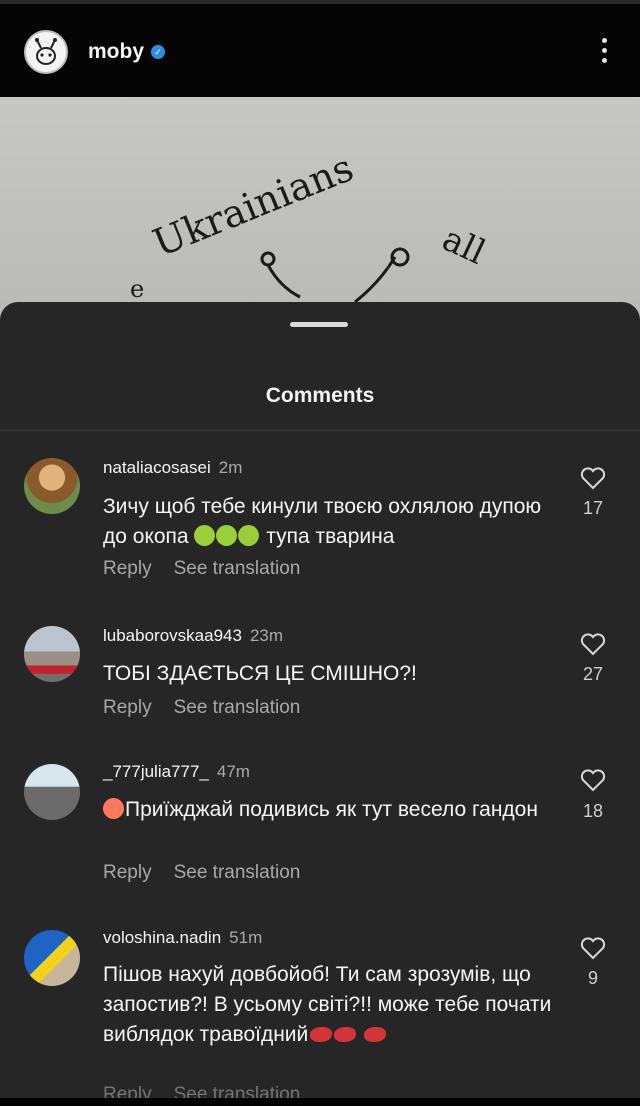 This screenshot has width=640, height=1106. I want to click on post-username: moby, so click(116, 52).